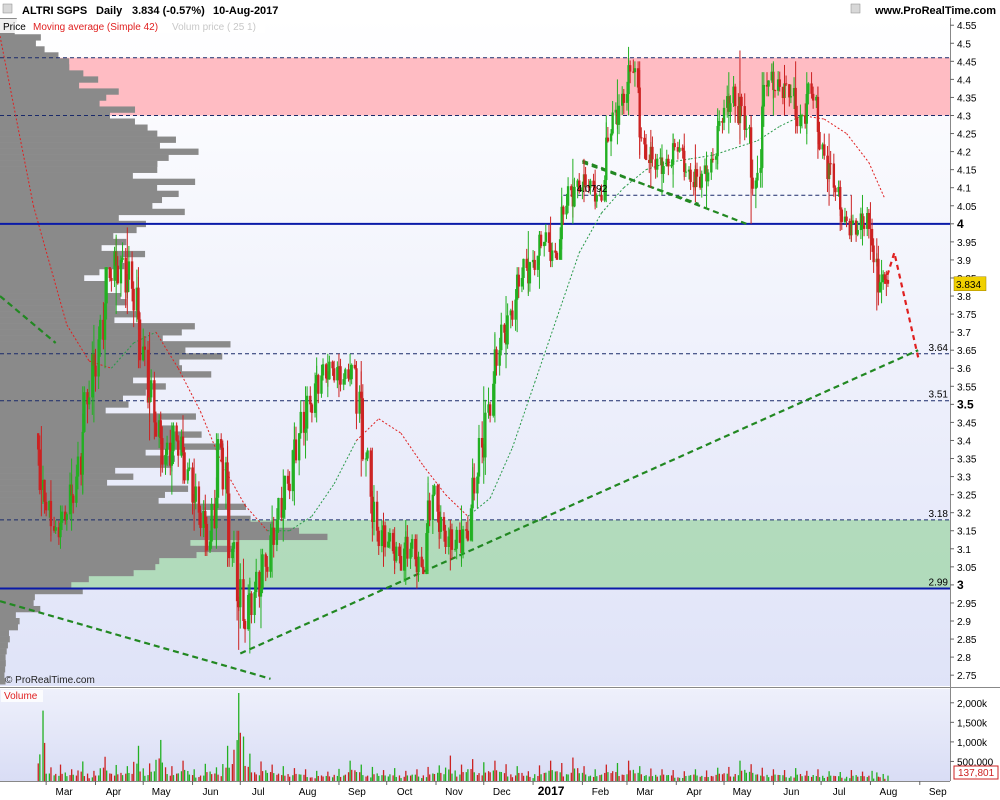 Image resolution: width=1000 pixels, height=800 pixels. What do you see at coordinates (964, 153) in the screenshot?
I see `y-tick-label: 4.2` at bounding box center [964, 153].